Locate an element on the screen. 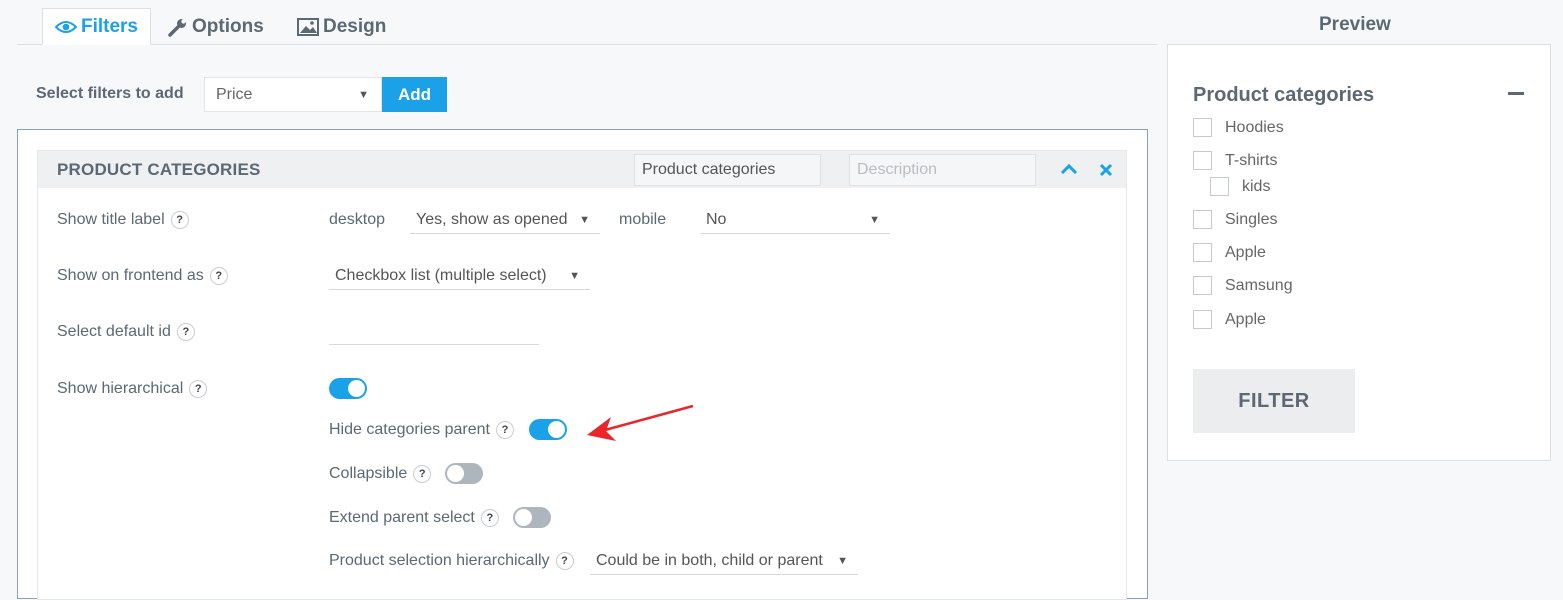 This screenshot has height=600, width=1563. collapsible-toggle is located at coordinates (464, 473).